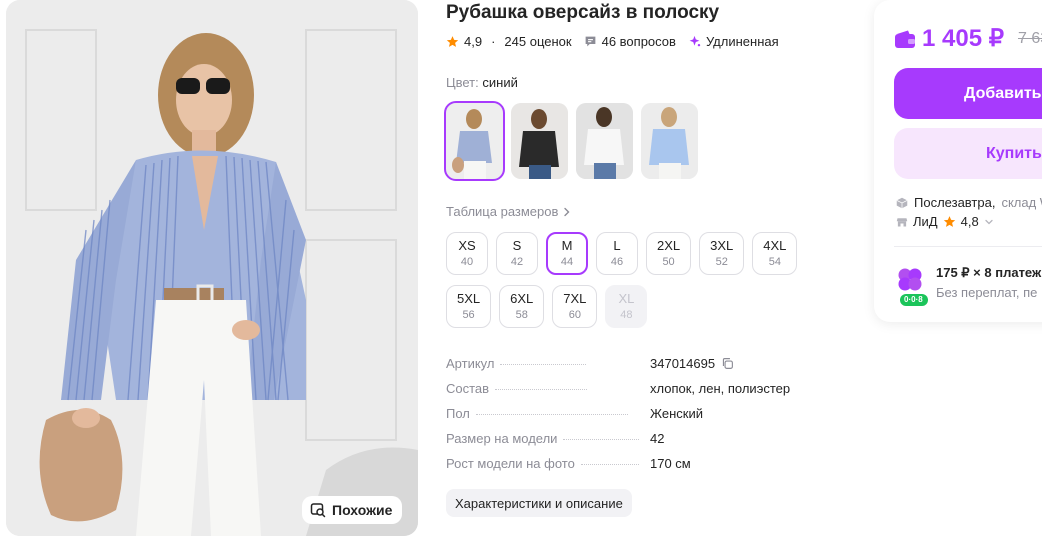 This screenshot has width=1042, height=540. What do you see at coordinates (968, 153) in the screenshot?
I see `buy-now-button: Купить` at bounding box center [968, 153].